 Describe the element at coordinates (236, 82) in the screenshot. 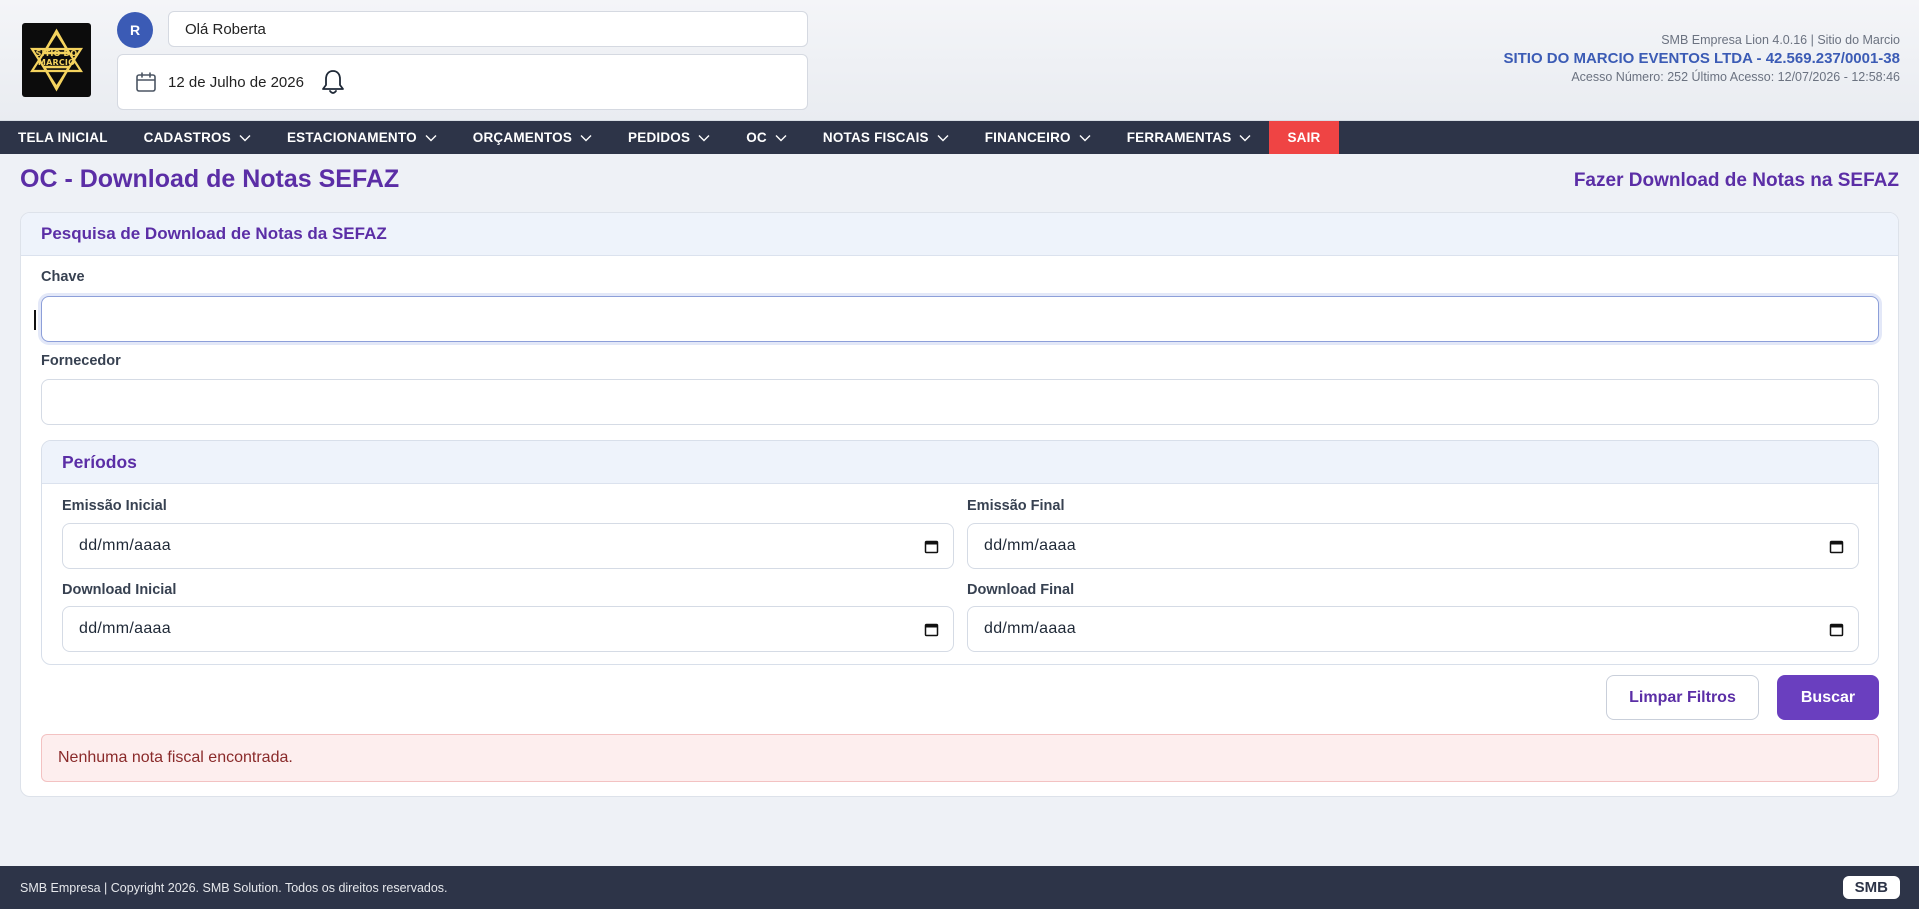

I see `current-date: 12 de Julho de 2026` at that location.